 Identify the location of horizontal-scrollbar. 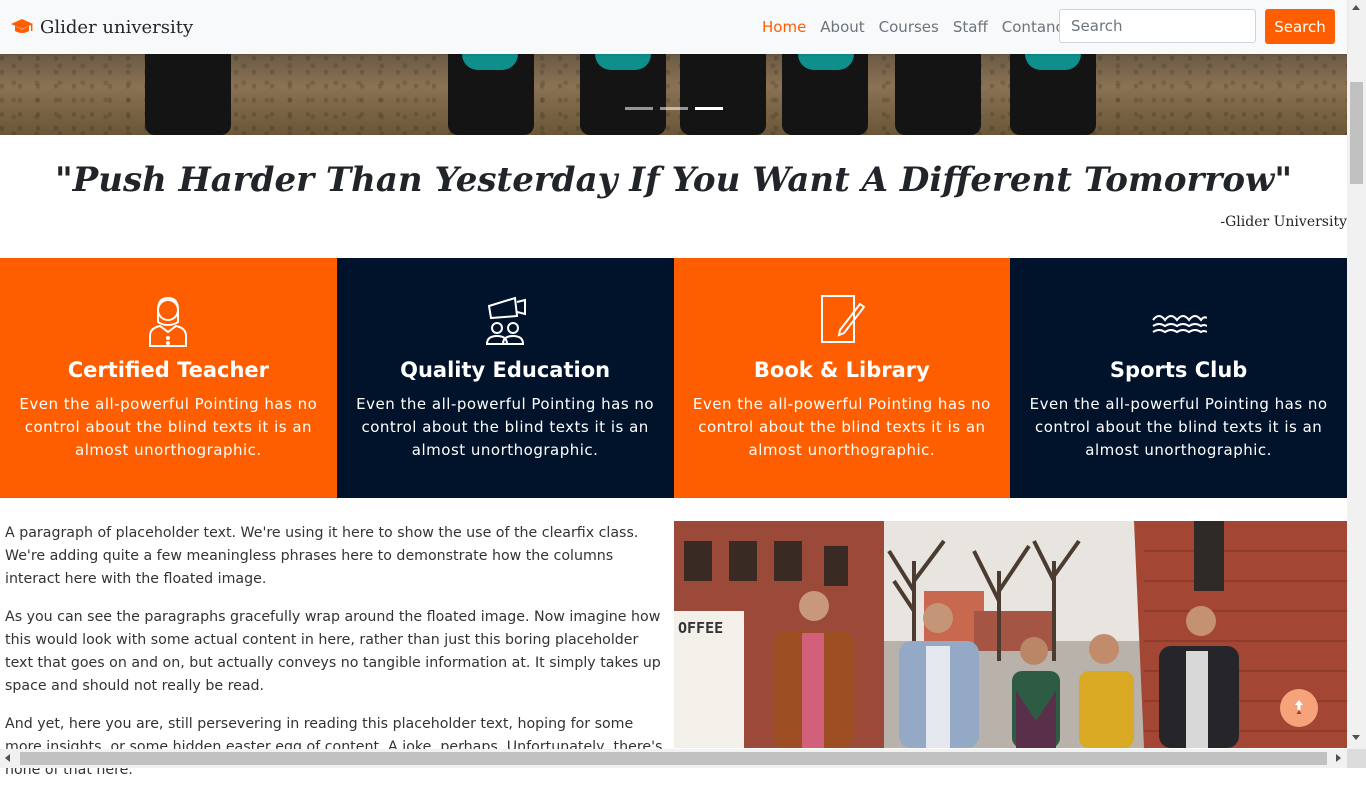
(673, 758).